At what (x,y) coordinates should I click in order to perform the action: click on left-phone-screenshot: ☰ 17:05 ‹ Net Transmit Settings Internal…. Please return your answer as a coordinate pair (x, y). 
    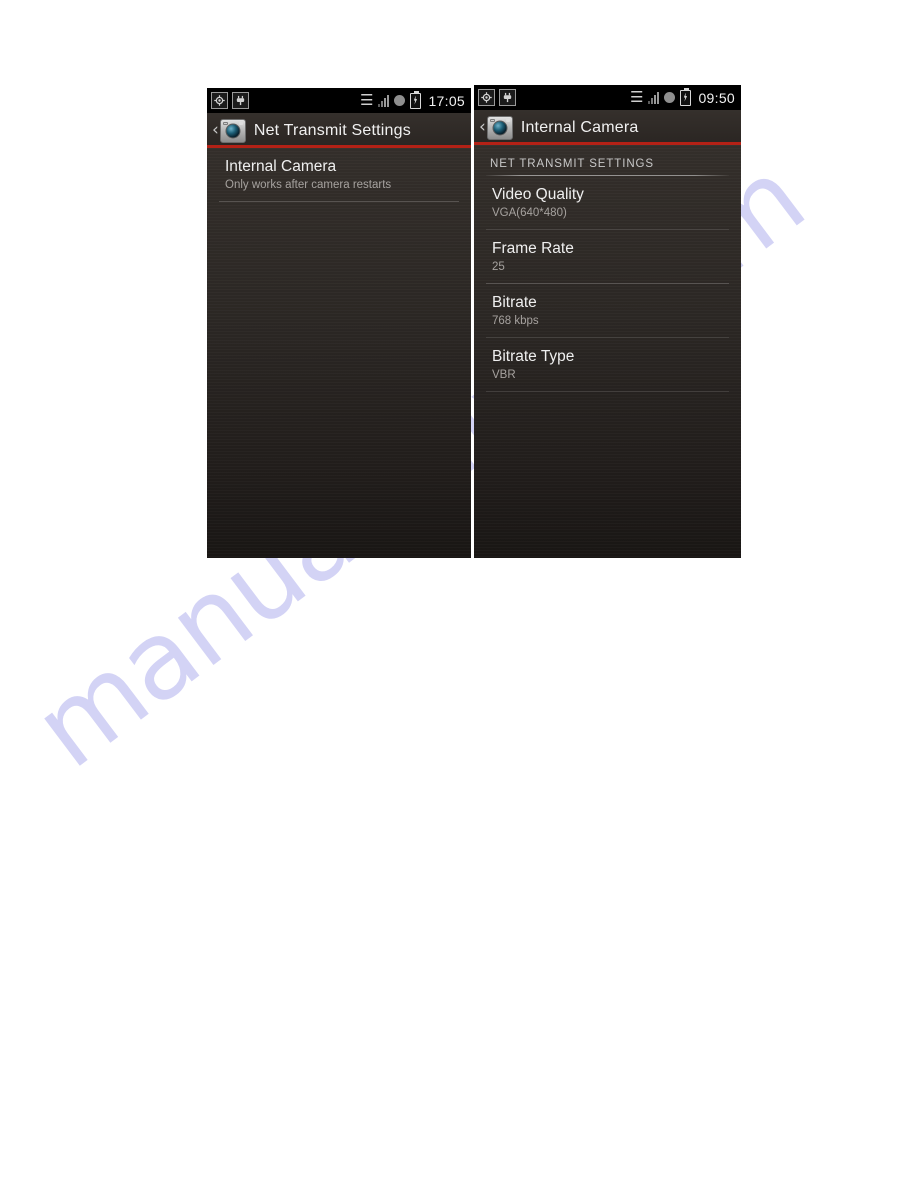
    Looking at the image, I should click on (339, 323).